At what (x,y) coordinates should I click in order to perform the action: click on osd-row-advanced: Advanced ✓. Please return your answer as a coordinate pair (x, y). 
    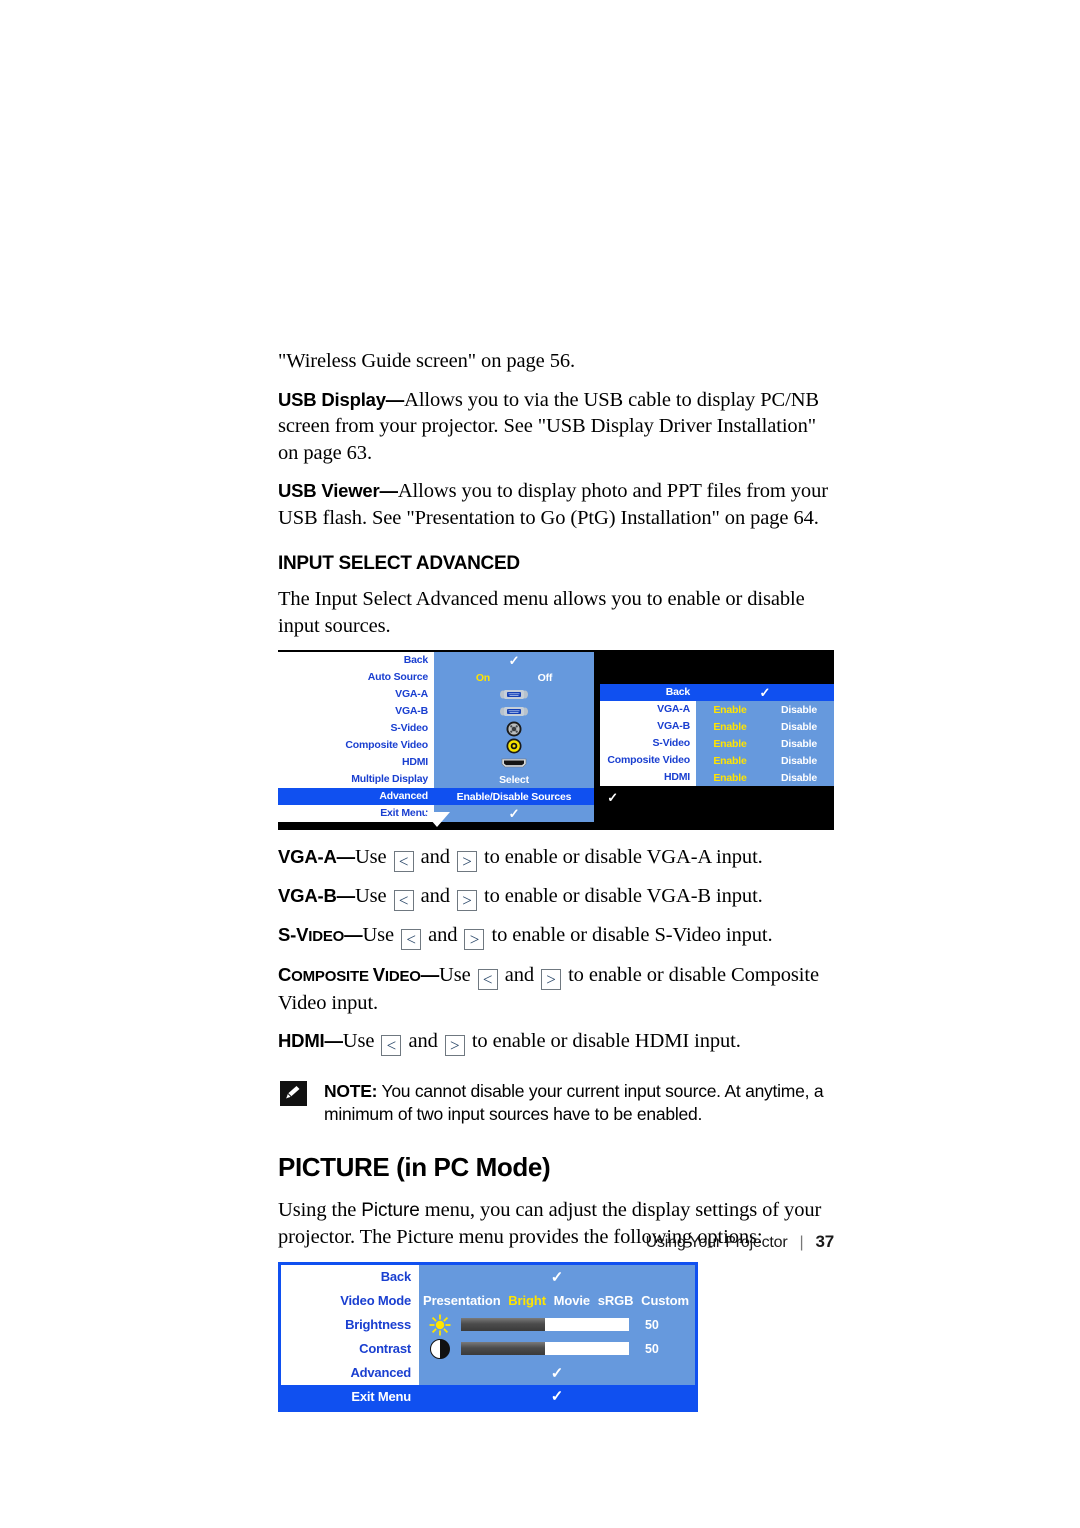
    Looking at the image, I should click on (488, 1372).